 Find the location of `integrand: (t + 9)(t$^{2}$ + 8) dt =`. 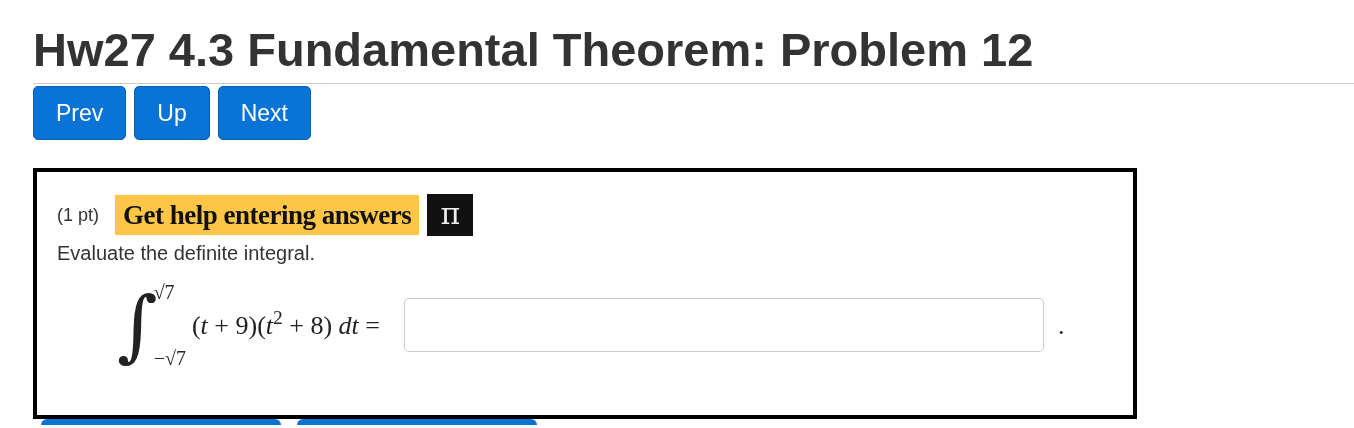

integrand: (t + 9)(t$^{2}$ + 8) dt = is located at coordinates (285, 323).